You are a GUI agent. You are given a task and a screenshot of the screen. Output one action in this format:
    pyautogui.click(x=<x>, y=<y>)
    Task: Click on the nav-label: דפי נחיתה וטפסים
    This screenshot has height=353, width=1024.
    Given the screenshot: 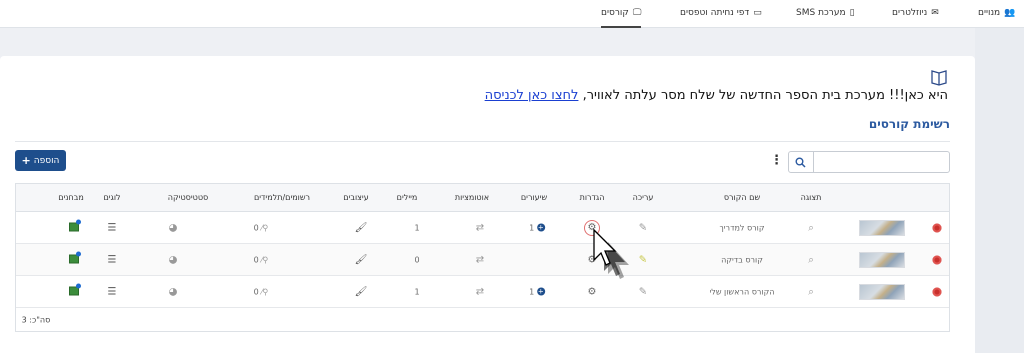 What is the action you would take?
    pyautogui.click(x=715, y=13)
    